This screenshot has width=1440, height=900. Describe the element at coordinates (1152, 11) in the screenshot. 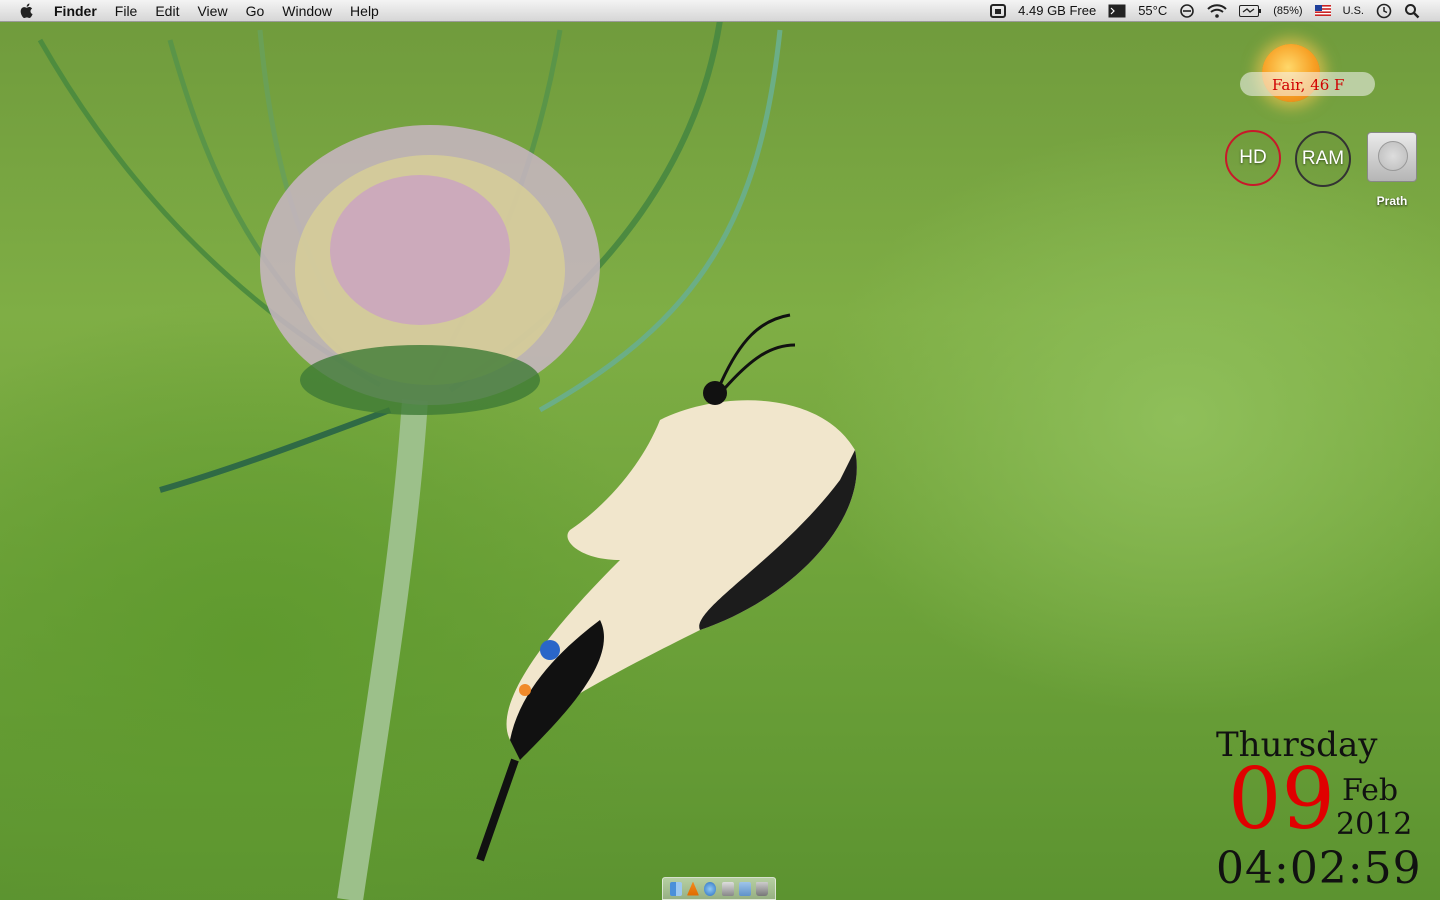

I see `temperature-status: 55°C` at that location.